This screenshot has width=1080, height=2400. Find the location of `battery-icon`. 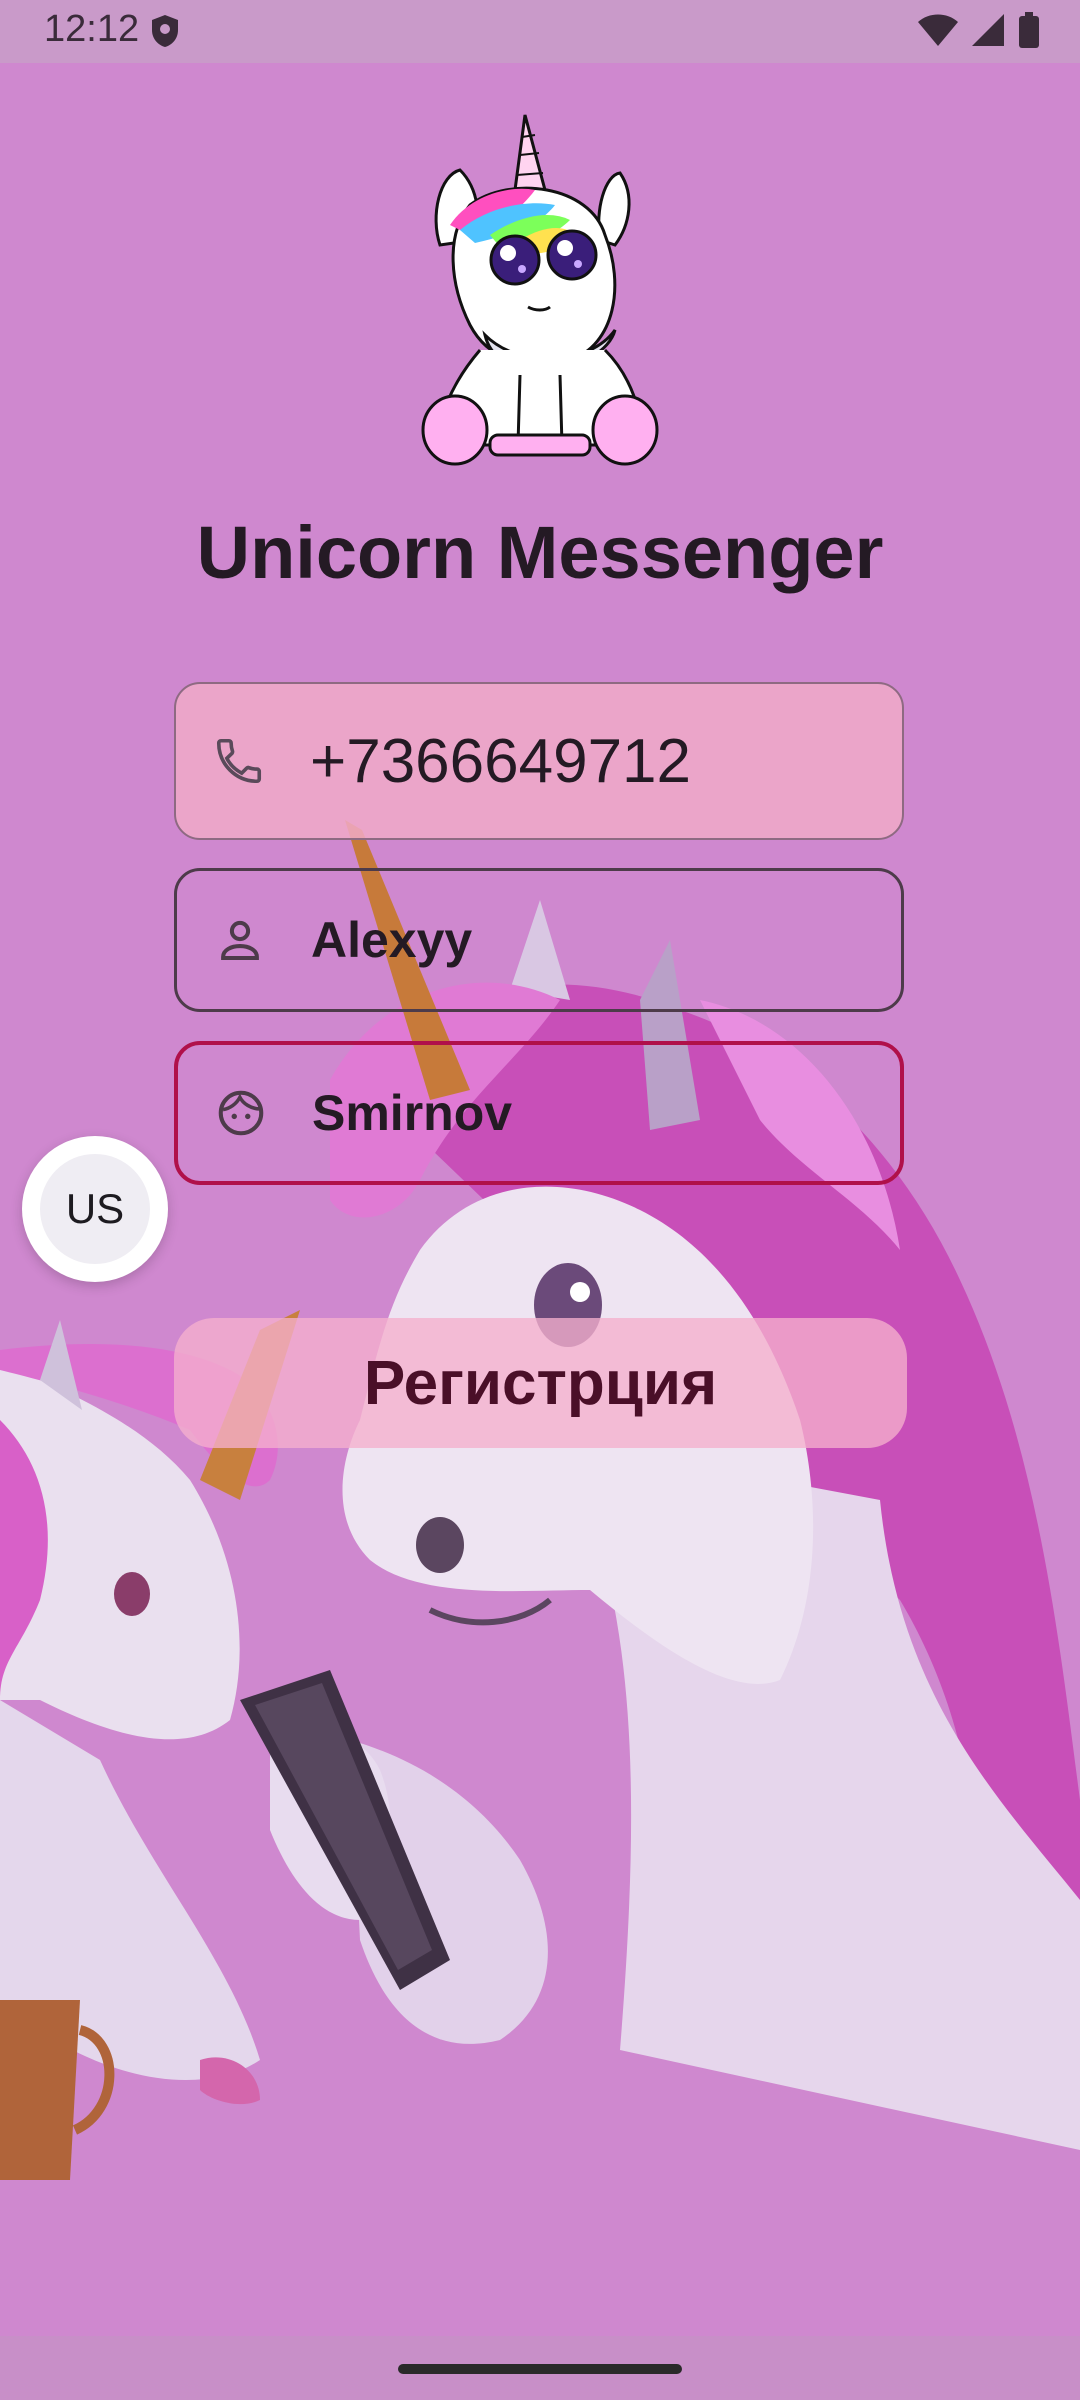

battery-icon is located at coordinates (1029, 30).